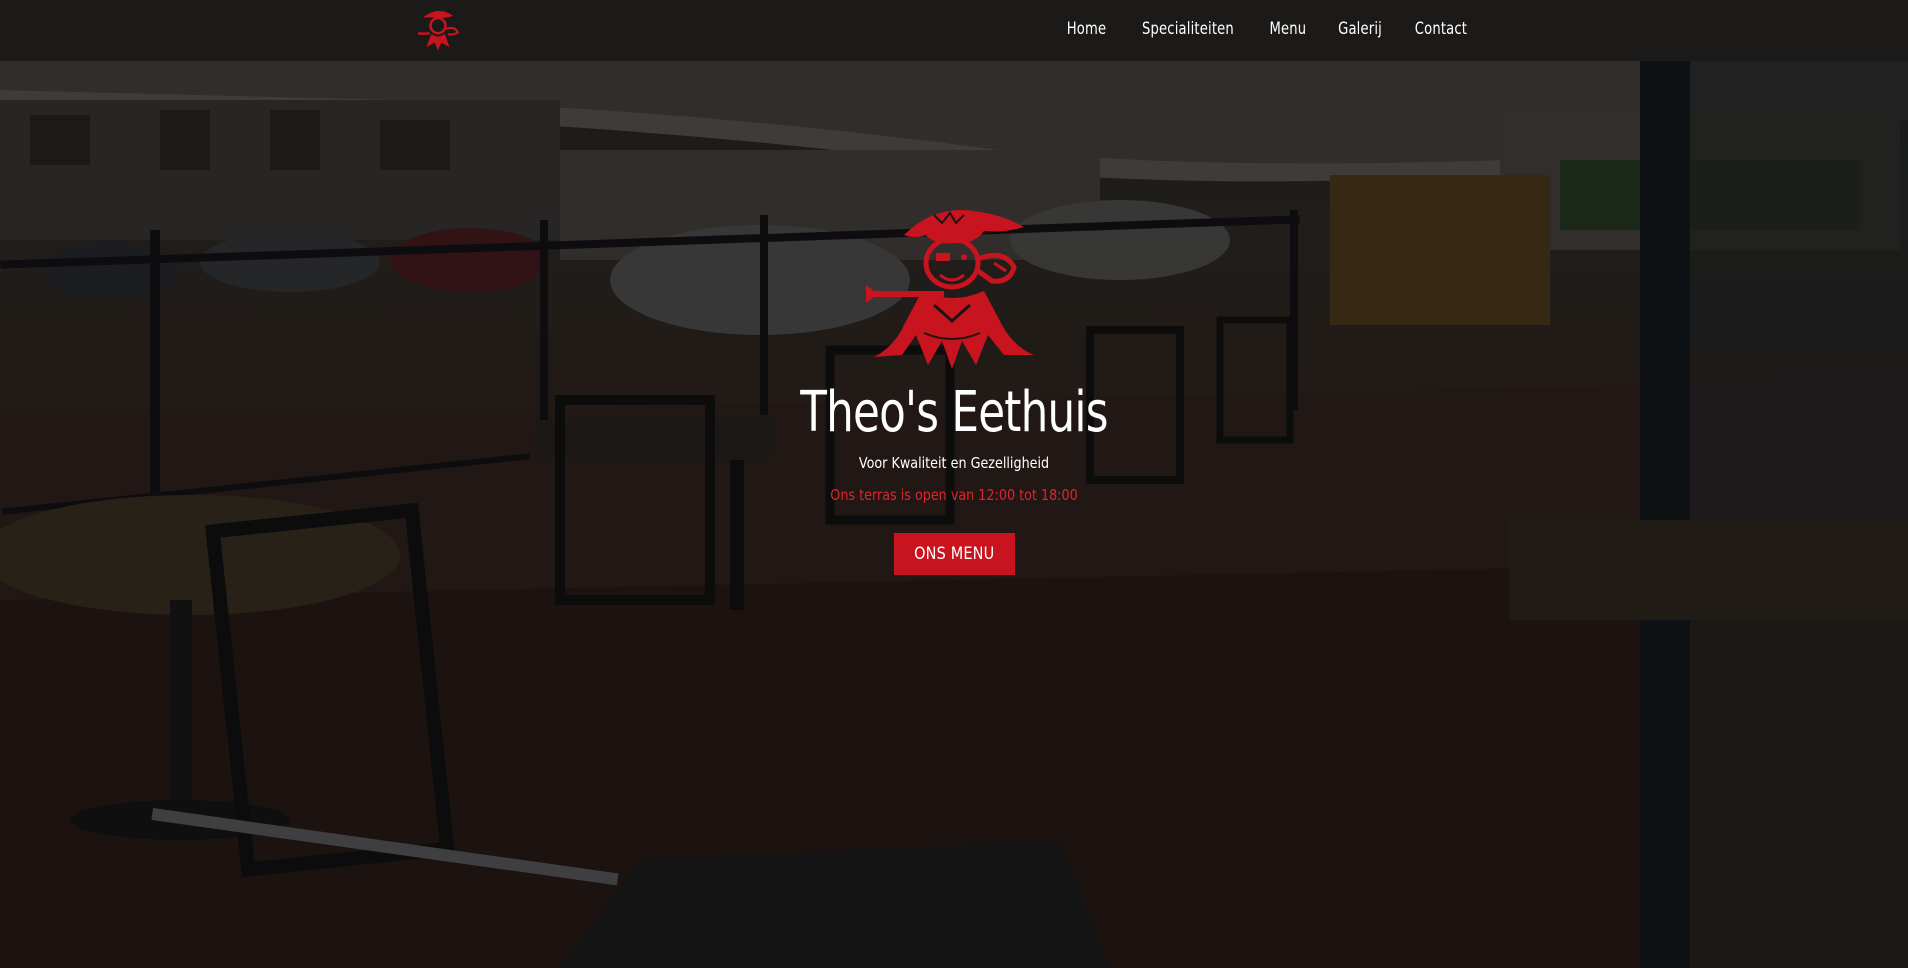 This screenshot has width=1908, height=968. I want to click on nav-item-menu: Menu, so click(1288, 29).